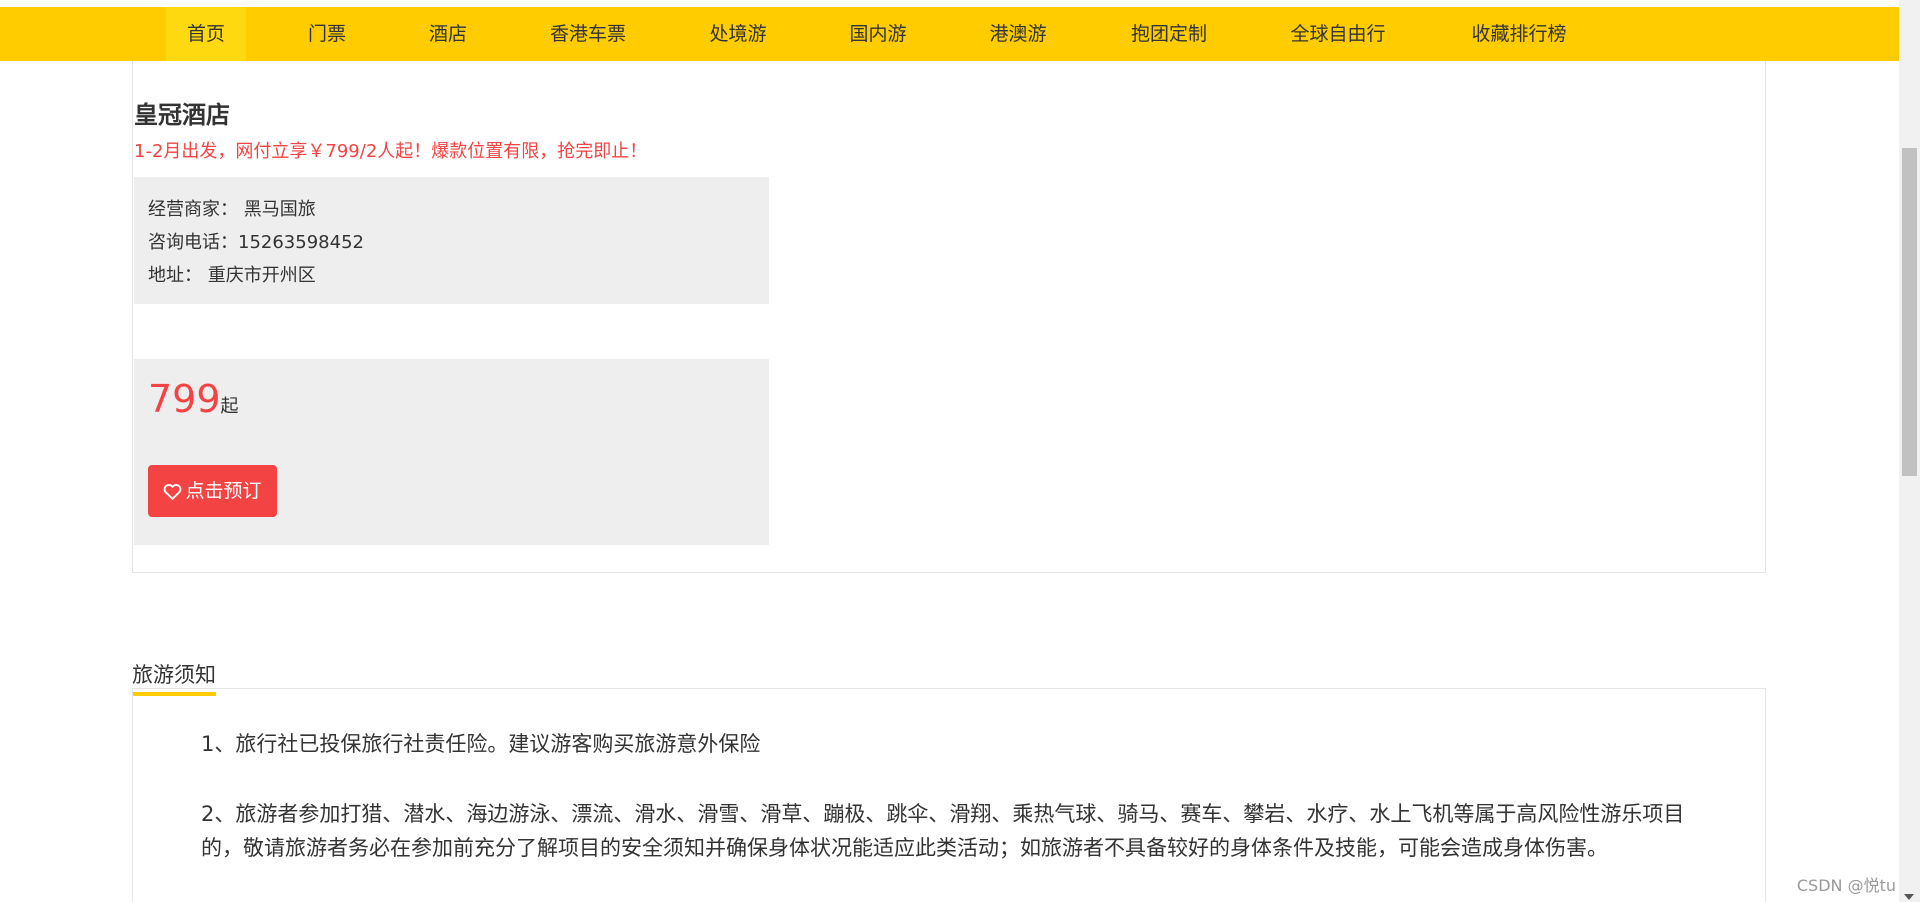 The width and height of the screenshot is (1920, 902). I want to click on nav-item-tickets: 门票, so click(327, 34).